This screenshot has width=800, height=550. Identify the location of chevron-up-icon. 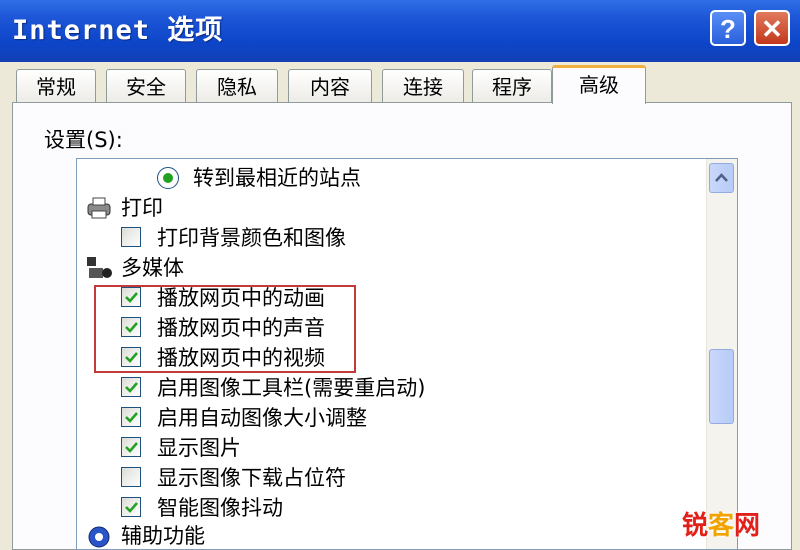
(721, 177).